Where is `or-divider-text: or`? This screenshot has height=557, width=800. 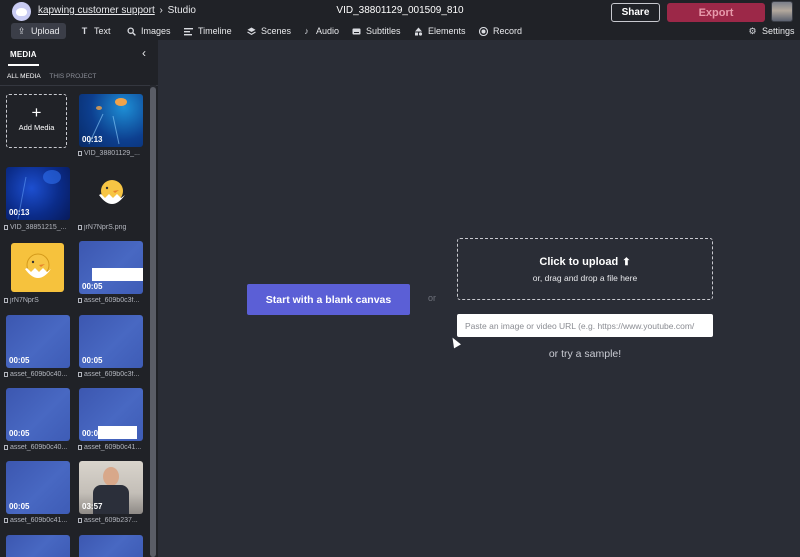 or-divider-text: or is located at coordinates (432, 298).